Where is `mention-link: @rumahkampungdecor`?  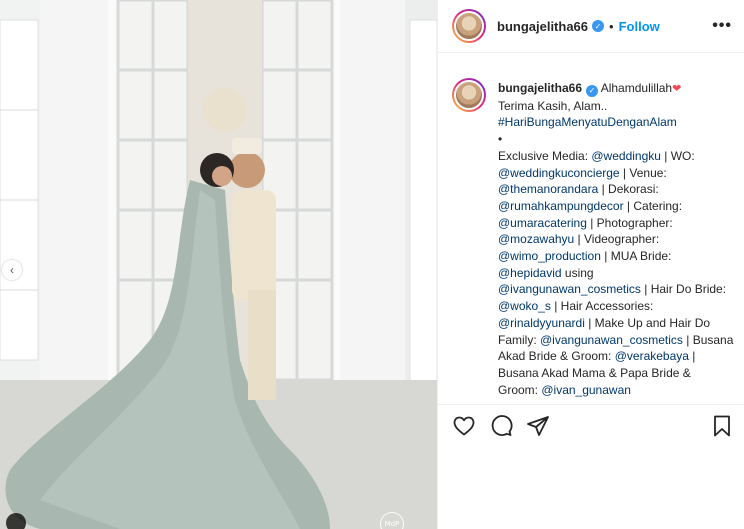
mention-link: @rumahkampungdecor is located at coordinates (561, 206).